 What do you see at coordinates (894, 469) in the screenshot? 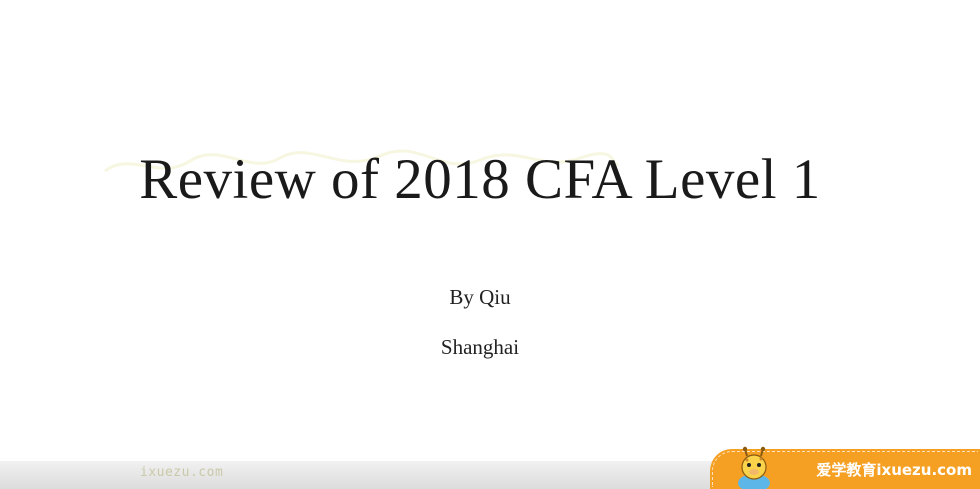
I see `brand-watermark-text: 爱学教育ixuezu.com` at bounding box center [894, 469].